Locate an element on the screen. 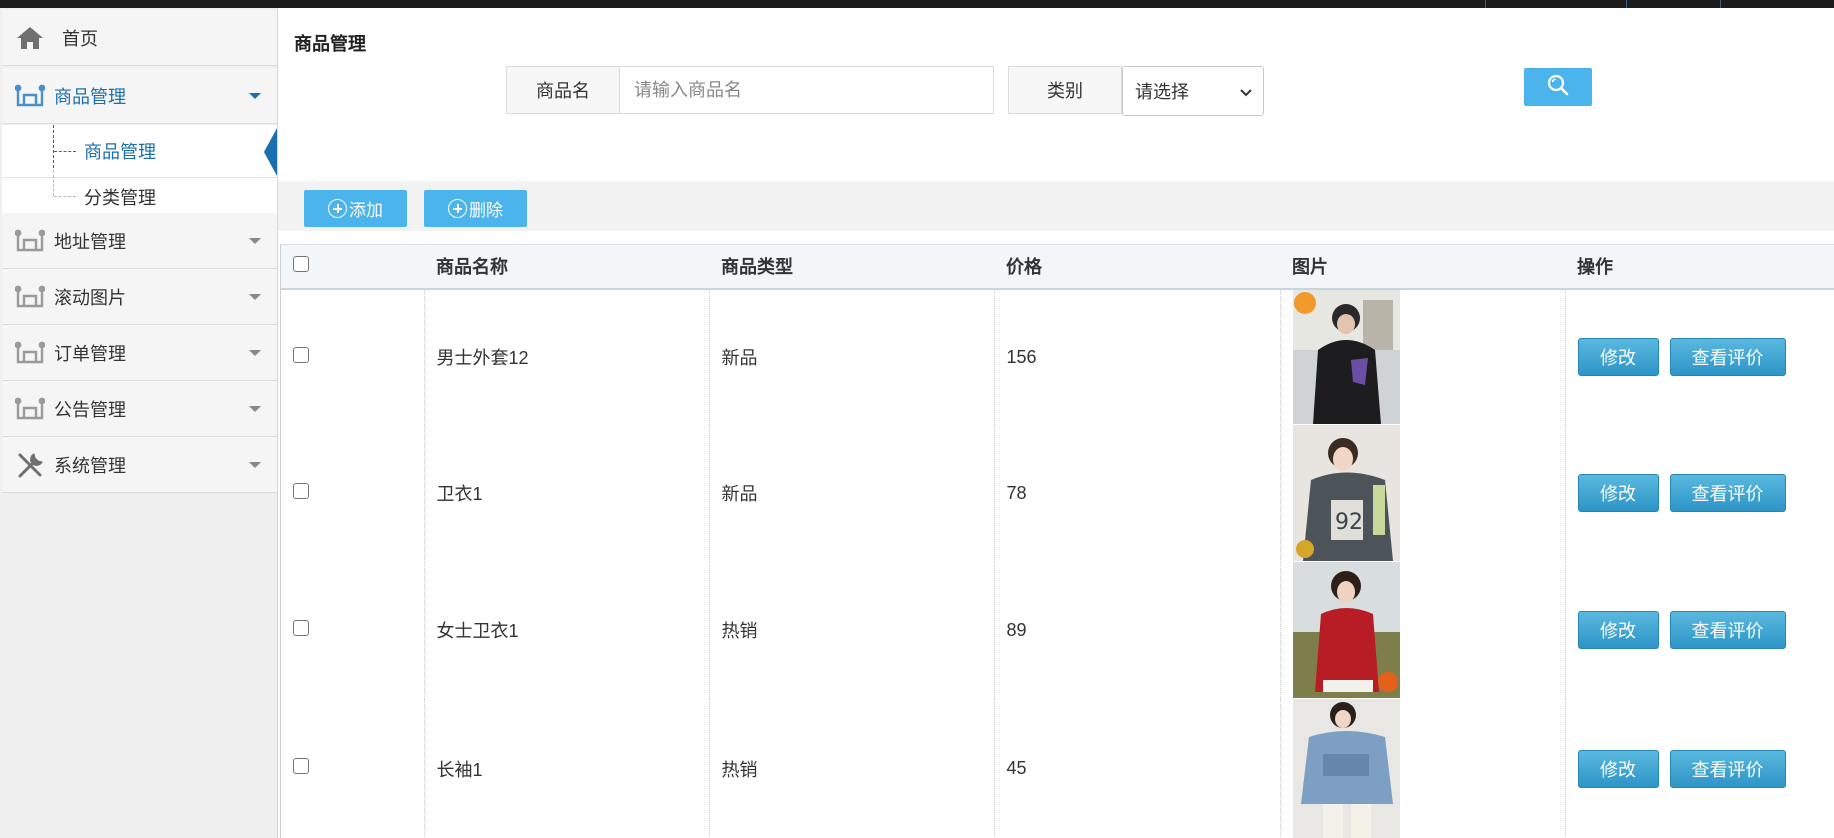  search-button is located at coordinates (1558, 87).